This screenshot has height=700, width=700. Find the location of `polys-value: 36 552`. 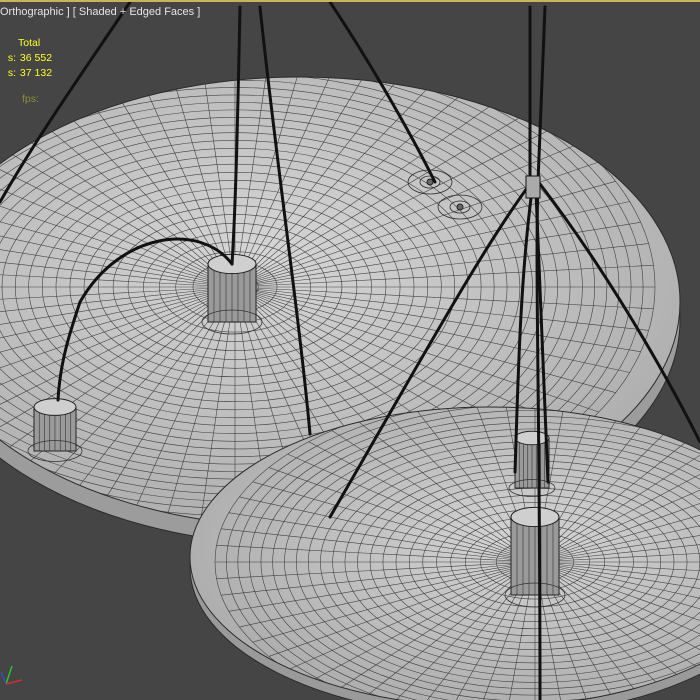

polys-value: 36 552 is located at coordinates (36, 58).